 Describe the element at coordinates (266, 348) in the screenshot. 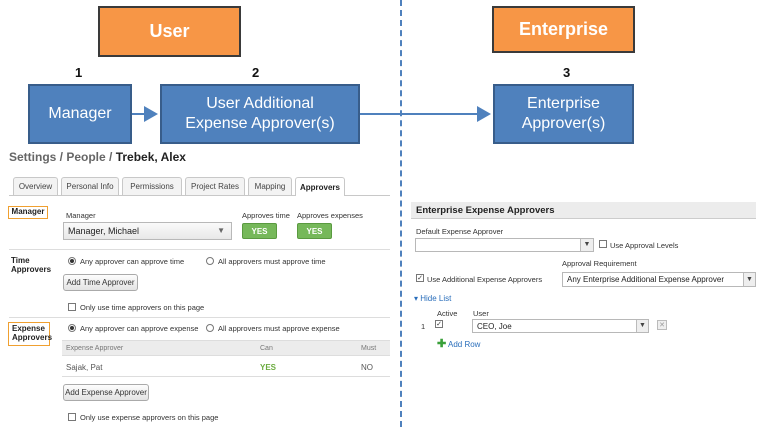

I see `col-can: Can` at that location.